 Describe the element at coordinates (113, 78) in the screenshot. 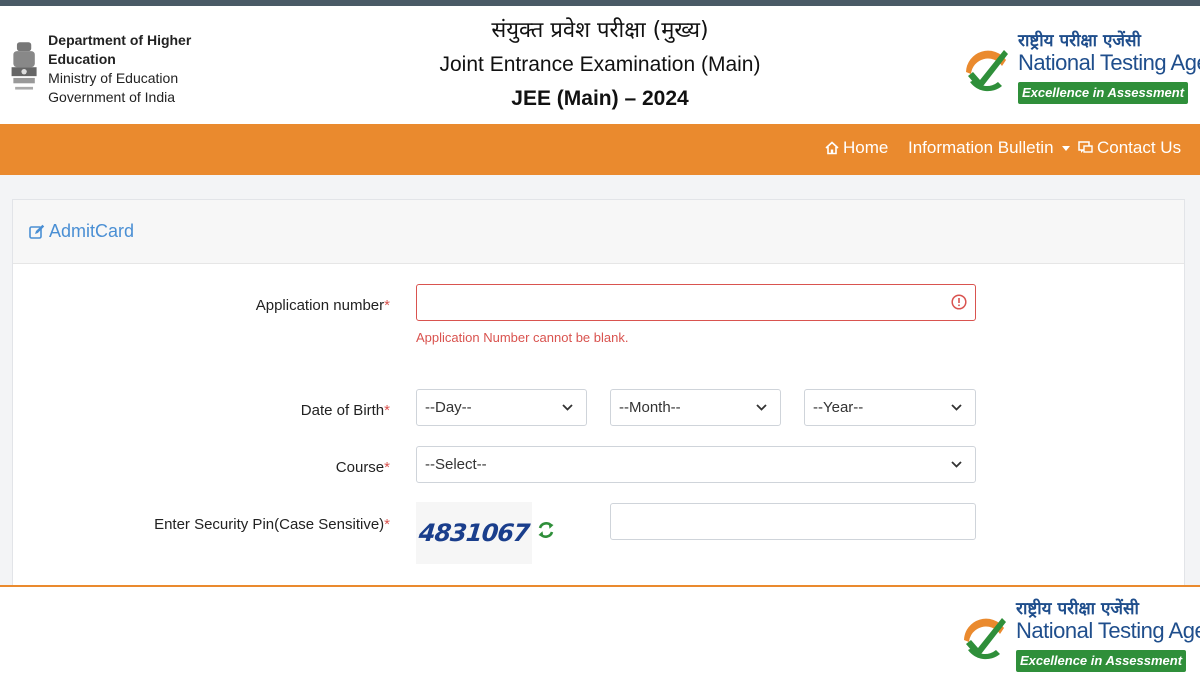

I see `dhe-line2: Ministry of Education` at that location.